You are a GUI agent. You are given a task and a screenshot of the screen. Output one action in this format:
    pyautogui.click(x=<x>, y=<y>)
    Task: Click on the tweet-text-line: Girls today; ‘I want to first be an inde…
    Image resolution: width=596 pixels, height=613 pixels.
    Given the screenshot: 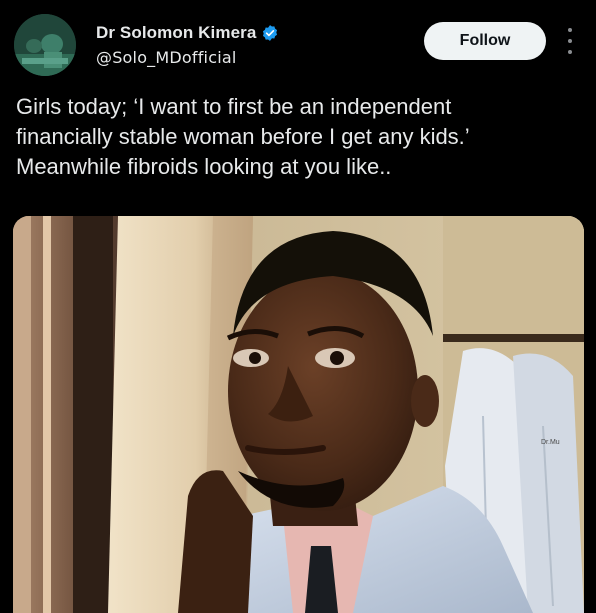 What is the action you would take?
    pyautogui.click(x=234, y=106)
    